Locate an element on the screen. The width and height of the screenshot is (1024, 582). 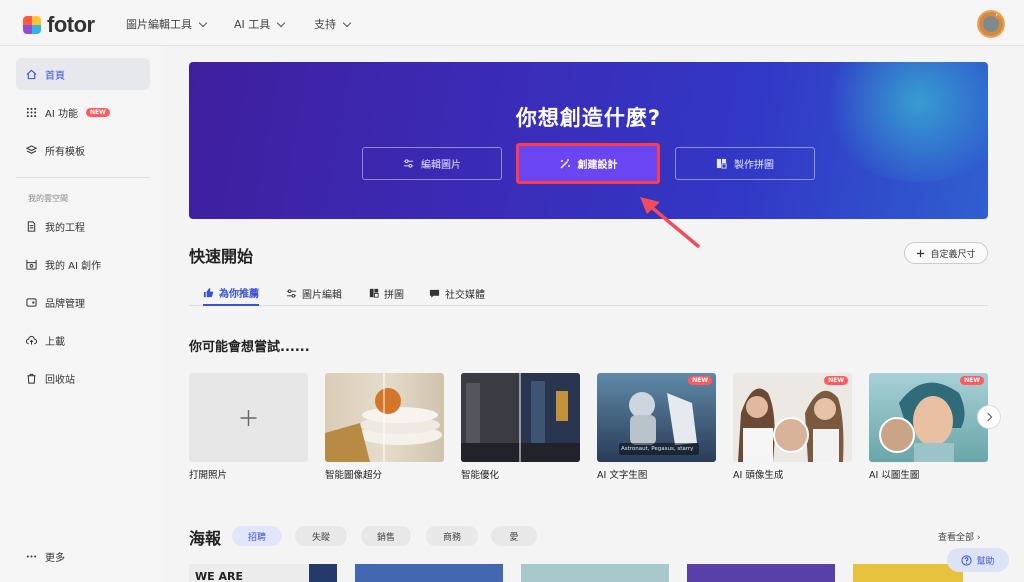
tab-label: 圖片編輯 is located at coordinates (322, 295).